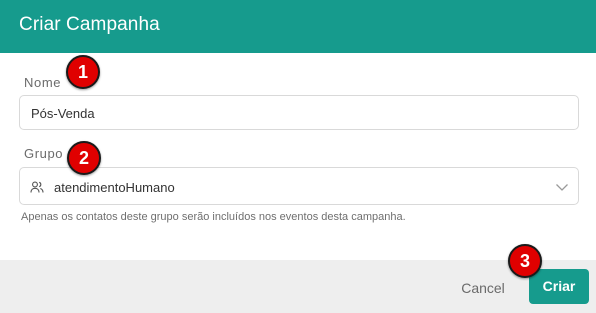  What do you see at coordinates (44, 153) in the screenshot?
I see `group-field-label: Grupo` at bounding box center [44, 153].